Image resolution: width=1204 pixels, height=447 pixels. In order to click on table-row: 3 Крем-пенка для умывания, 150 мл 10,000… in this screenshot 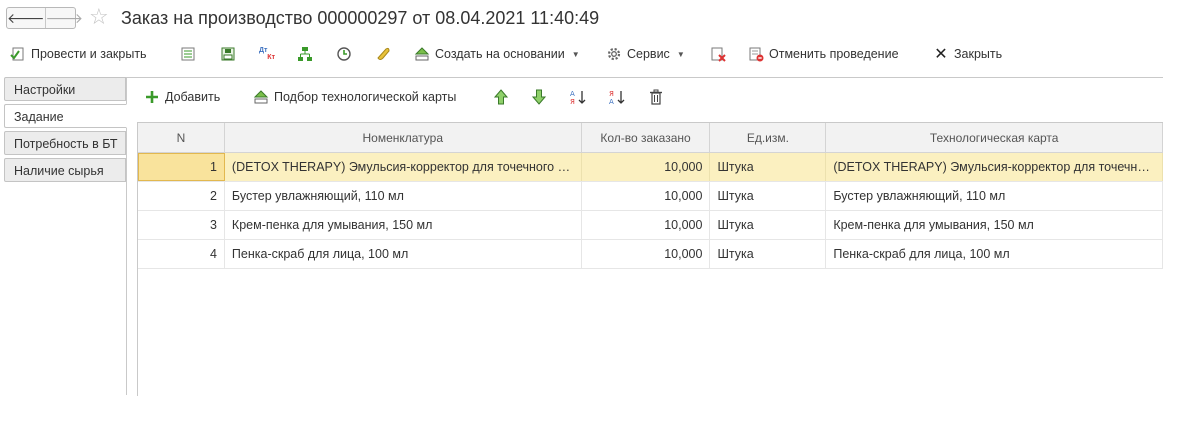, I will do `click(650, 225)`.